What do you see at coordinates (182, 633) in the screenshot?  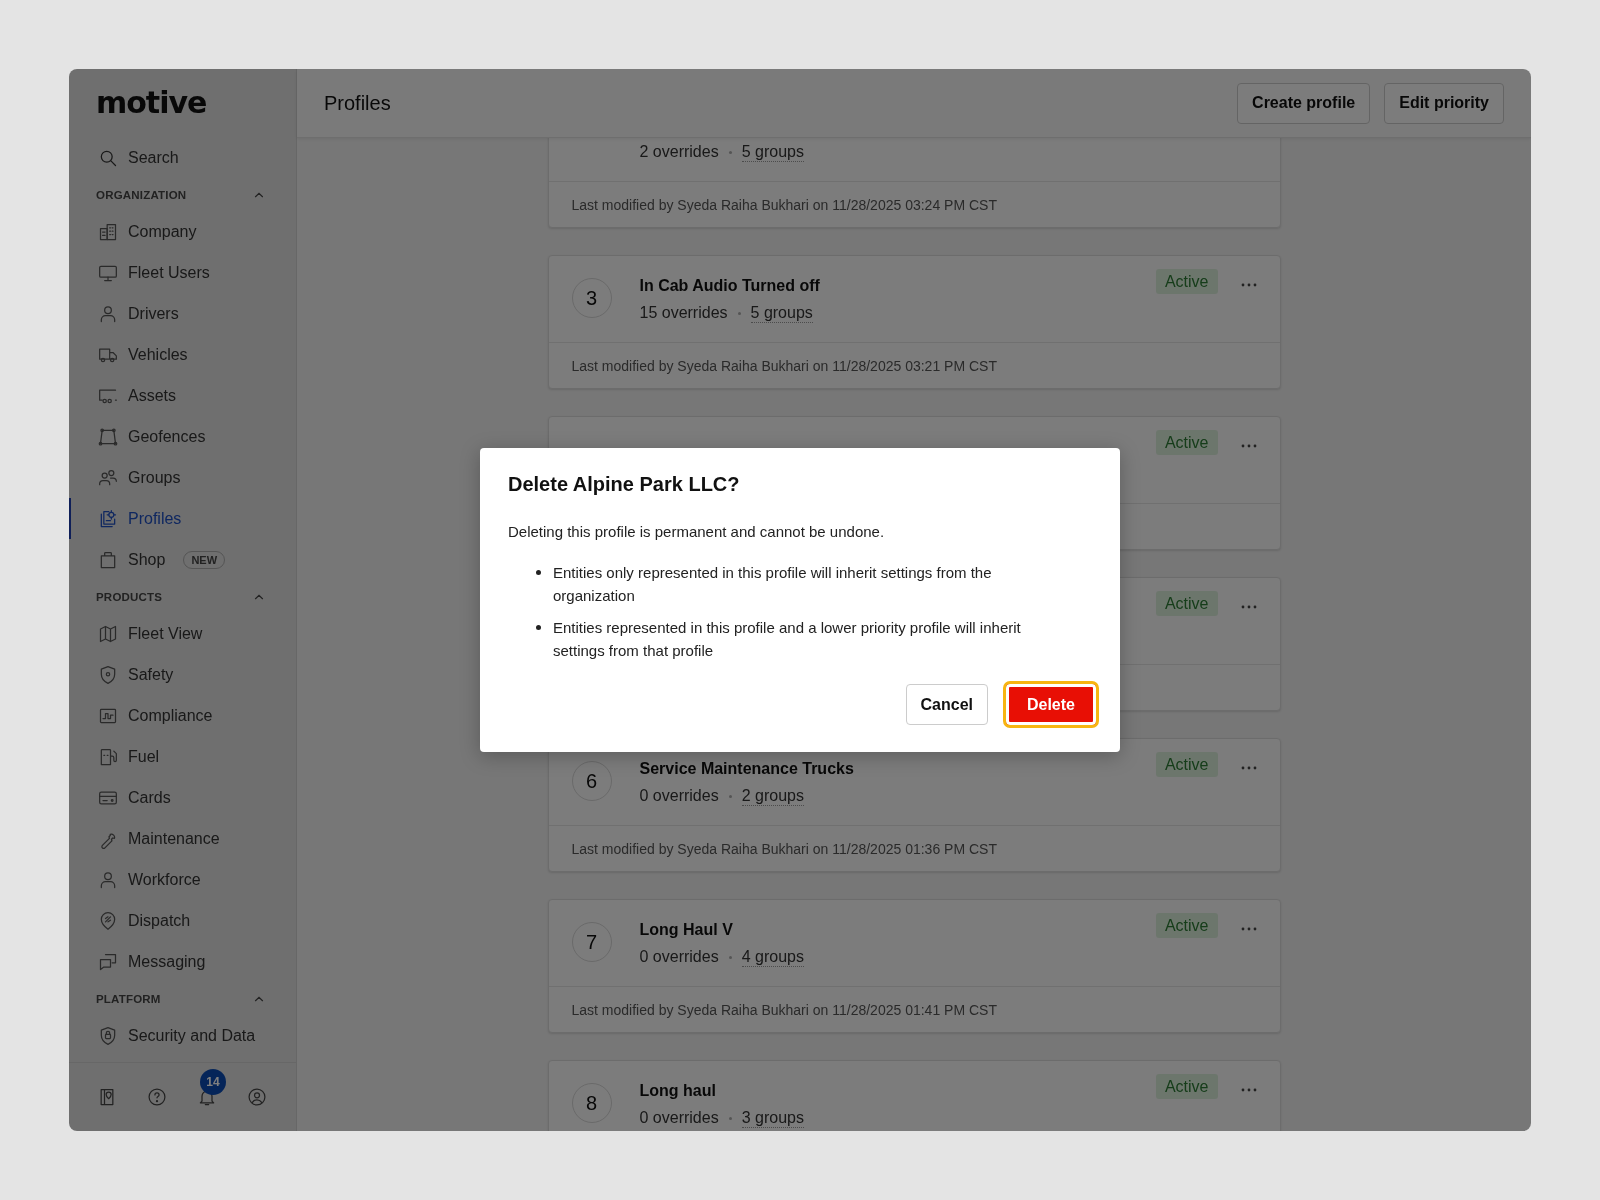 I see `sidebar-item: Fleet View` at bounding box center [182, 633].